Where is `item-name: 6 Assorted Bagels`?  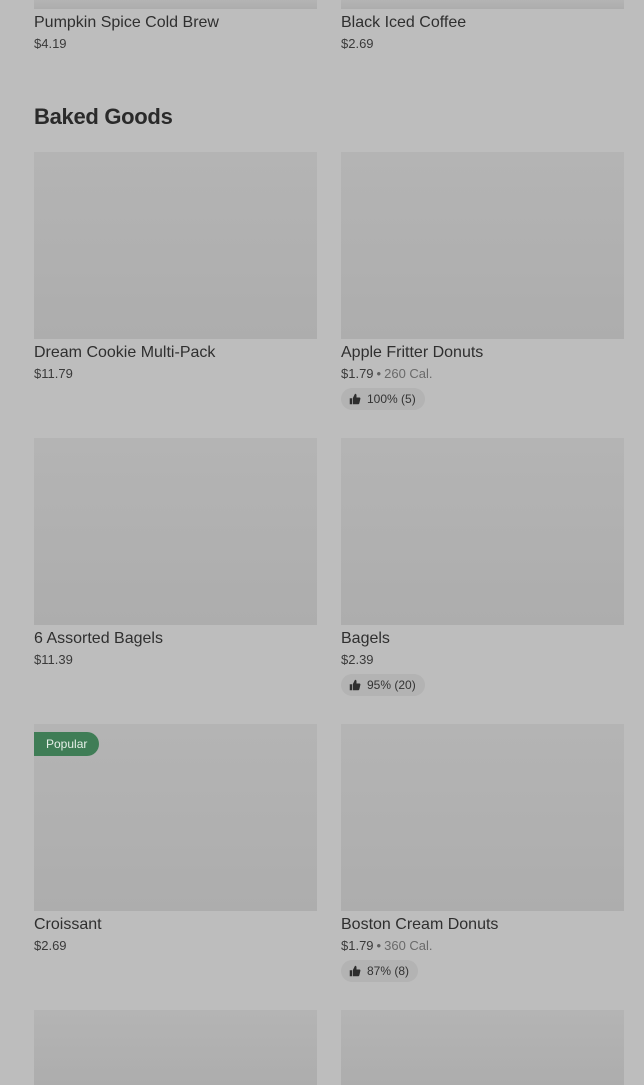
item-name: 6 Assorted Bagels is located at coordinates (98, 638).